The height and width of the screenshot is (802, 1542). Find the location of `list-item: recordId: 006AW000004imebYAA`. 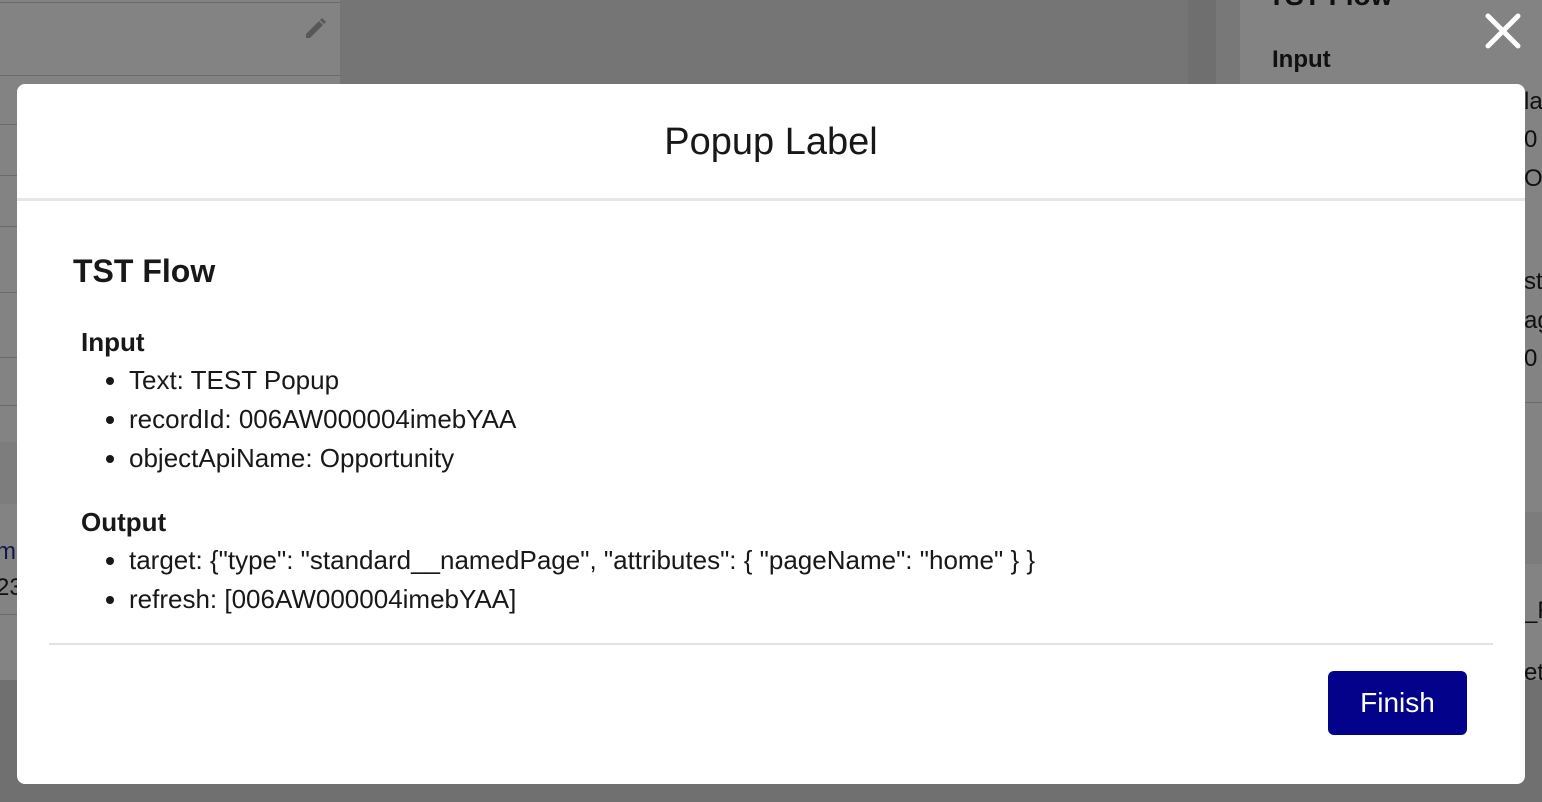

list-item: recordId: 006AW000004imebYAA is located at coordinates (298, 419).